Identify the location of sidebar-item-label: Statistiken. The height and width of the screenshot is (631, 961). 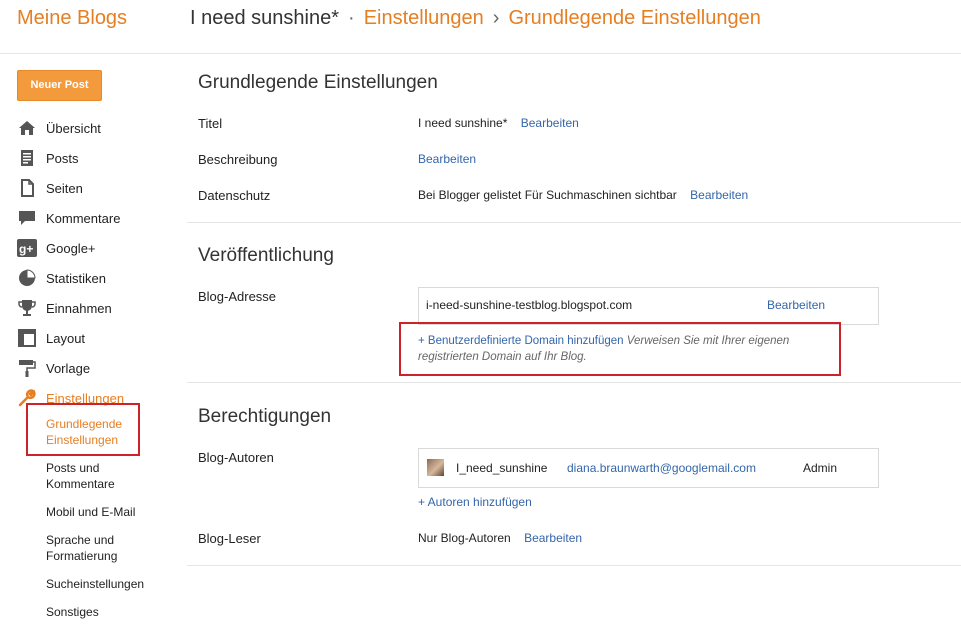
(76, 278).